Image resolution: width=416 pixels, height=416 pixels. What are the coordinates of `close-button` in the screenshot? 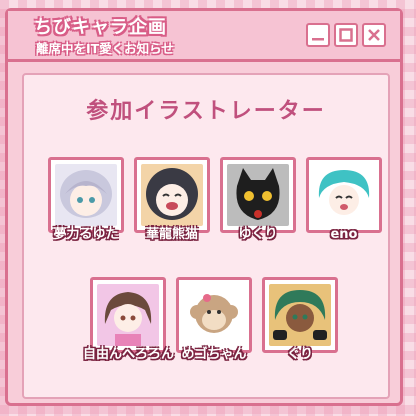 It's located at (374, 35).